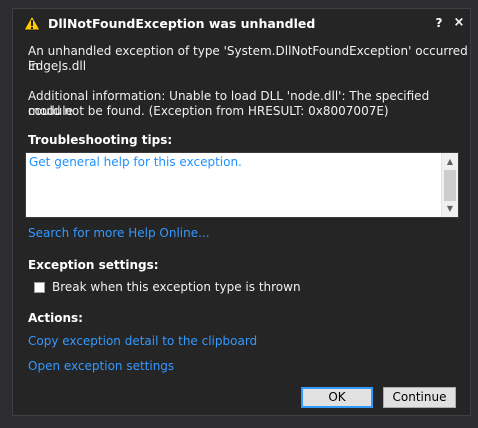  I want to click on open-exception-settings-link: Open exception settings, so click(101, 366).